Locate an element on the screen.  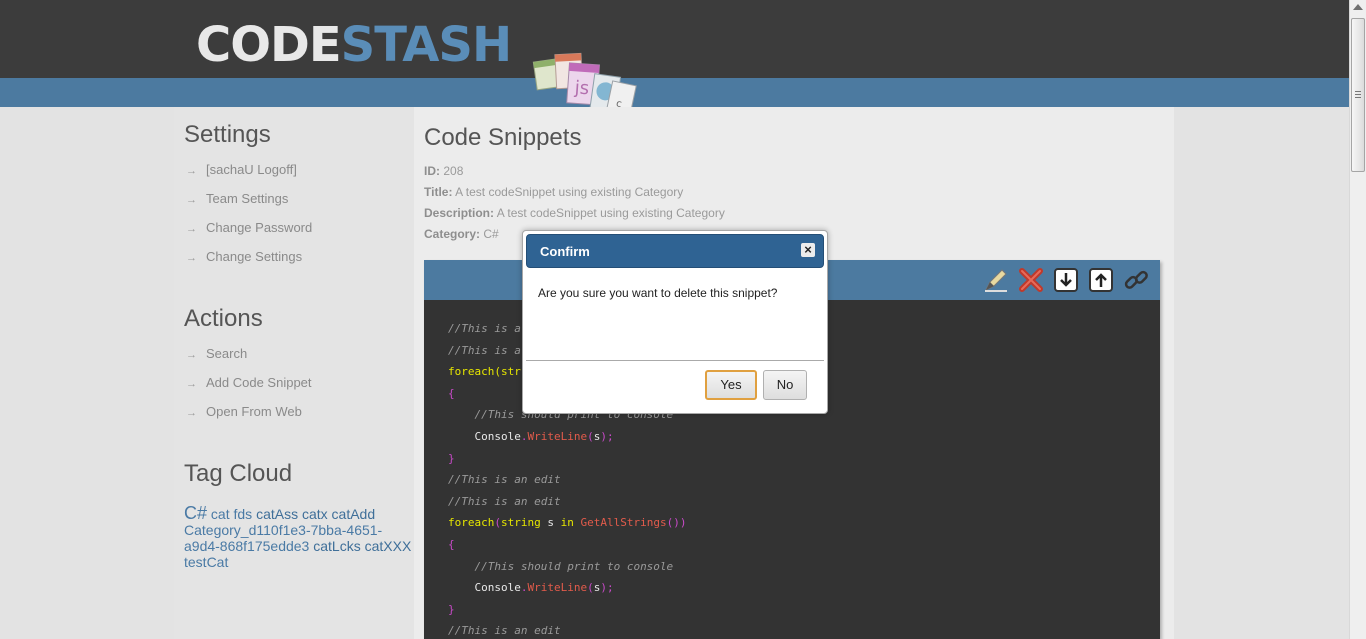
code-line: foreach(string s in GetAllStrings()) is located at coordinates (567, 523).